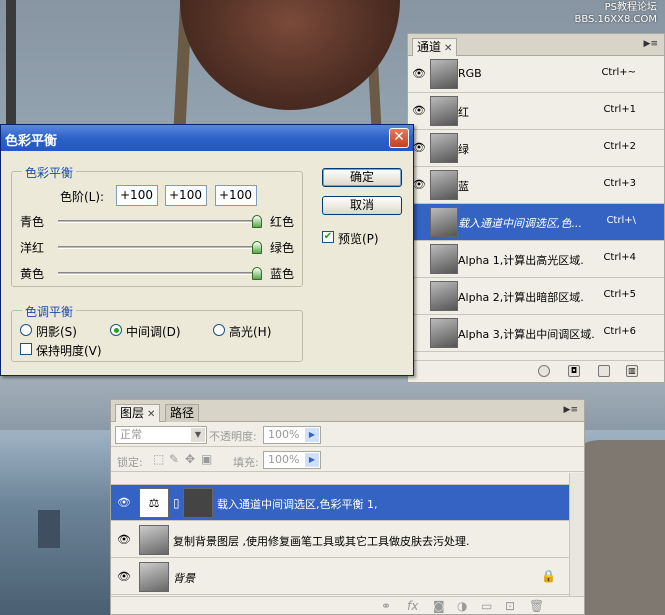 The width and height of the screenshot is (665, 615). Describe the element at coordinates (186, 195) in the screenshot. I see `level-input-2: +100` at that location.